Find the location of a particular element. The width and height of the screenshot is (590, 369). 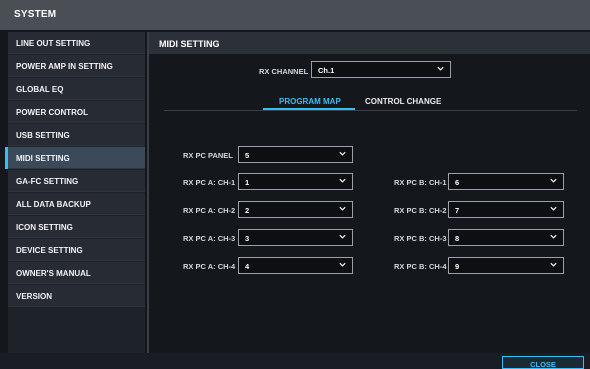

panel-header: MIDI SETTING is located at coordinates (369, 43).